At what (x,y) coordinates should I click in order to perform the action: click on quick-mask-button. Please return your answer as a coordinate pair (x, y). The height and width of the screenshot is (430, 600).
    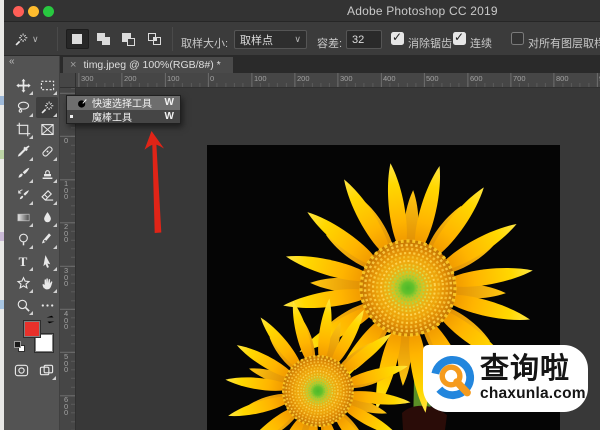
    Looking at the image, I should click on (21, 370).